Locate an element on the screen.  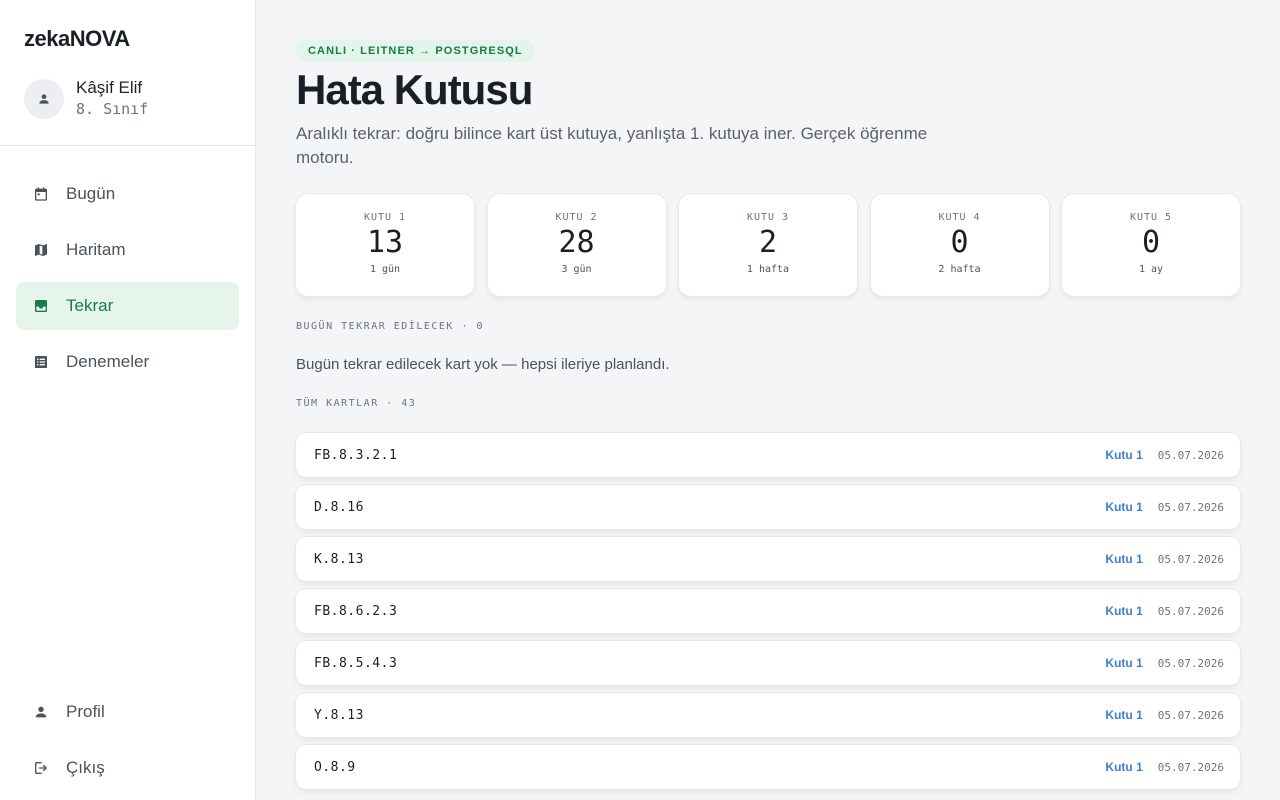
map-icon is located at coordinates (41, 250).